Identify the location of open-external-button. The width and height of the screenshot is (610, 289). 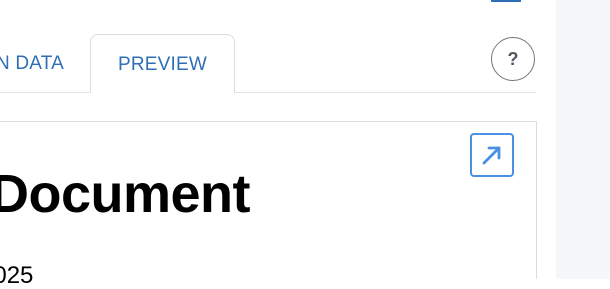
(492, 155).